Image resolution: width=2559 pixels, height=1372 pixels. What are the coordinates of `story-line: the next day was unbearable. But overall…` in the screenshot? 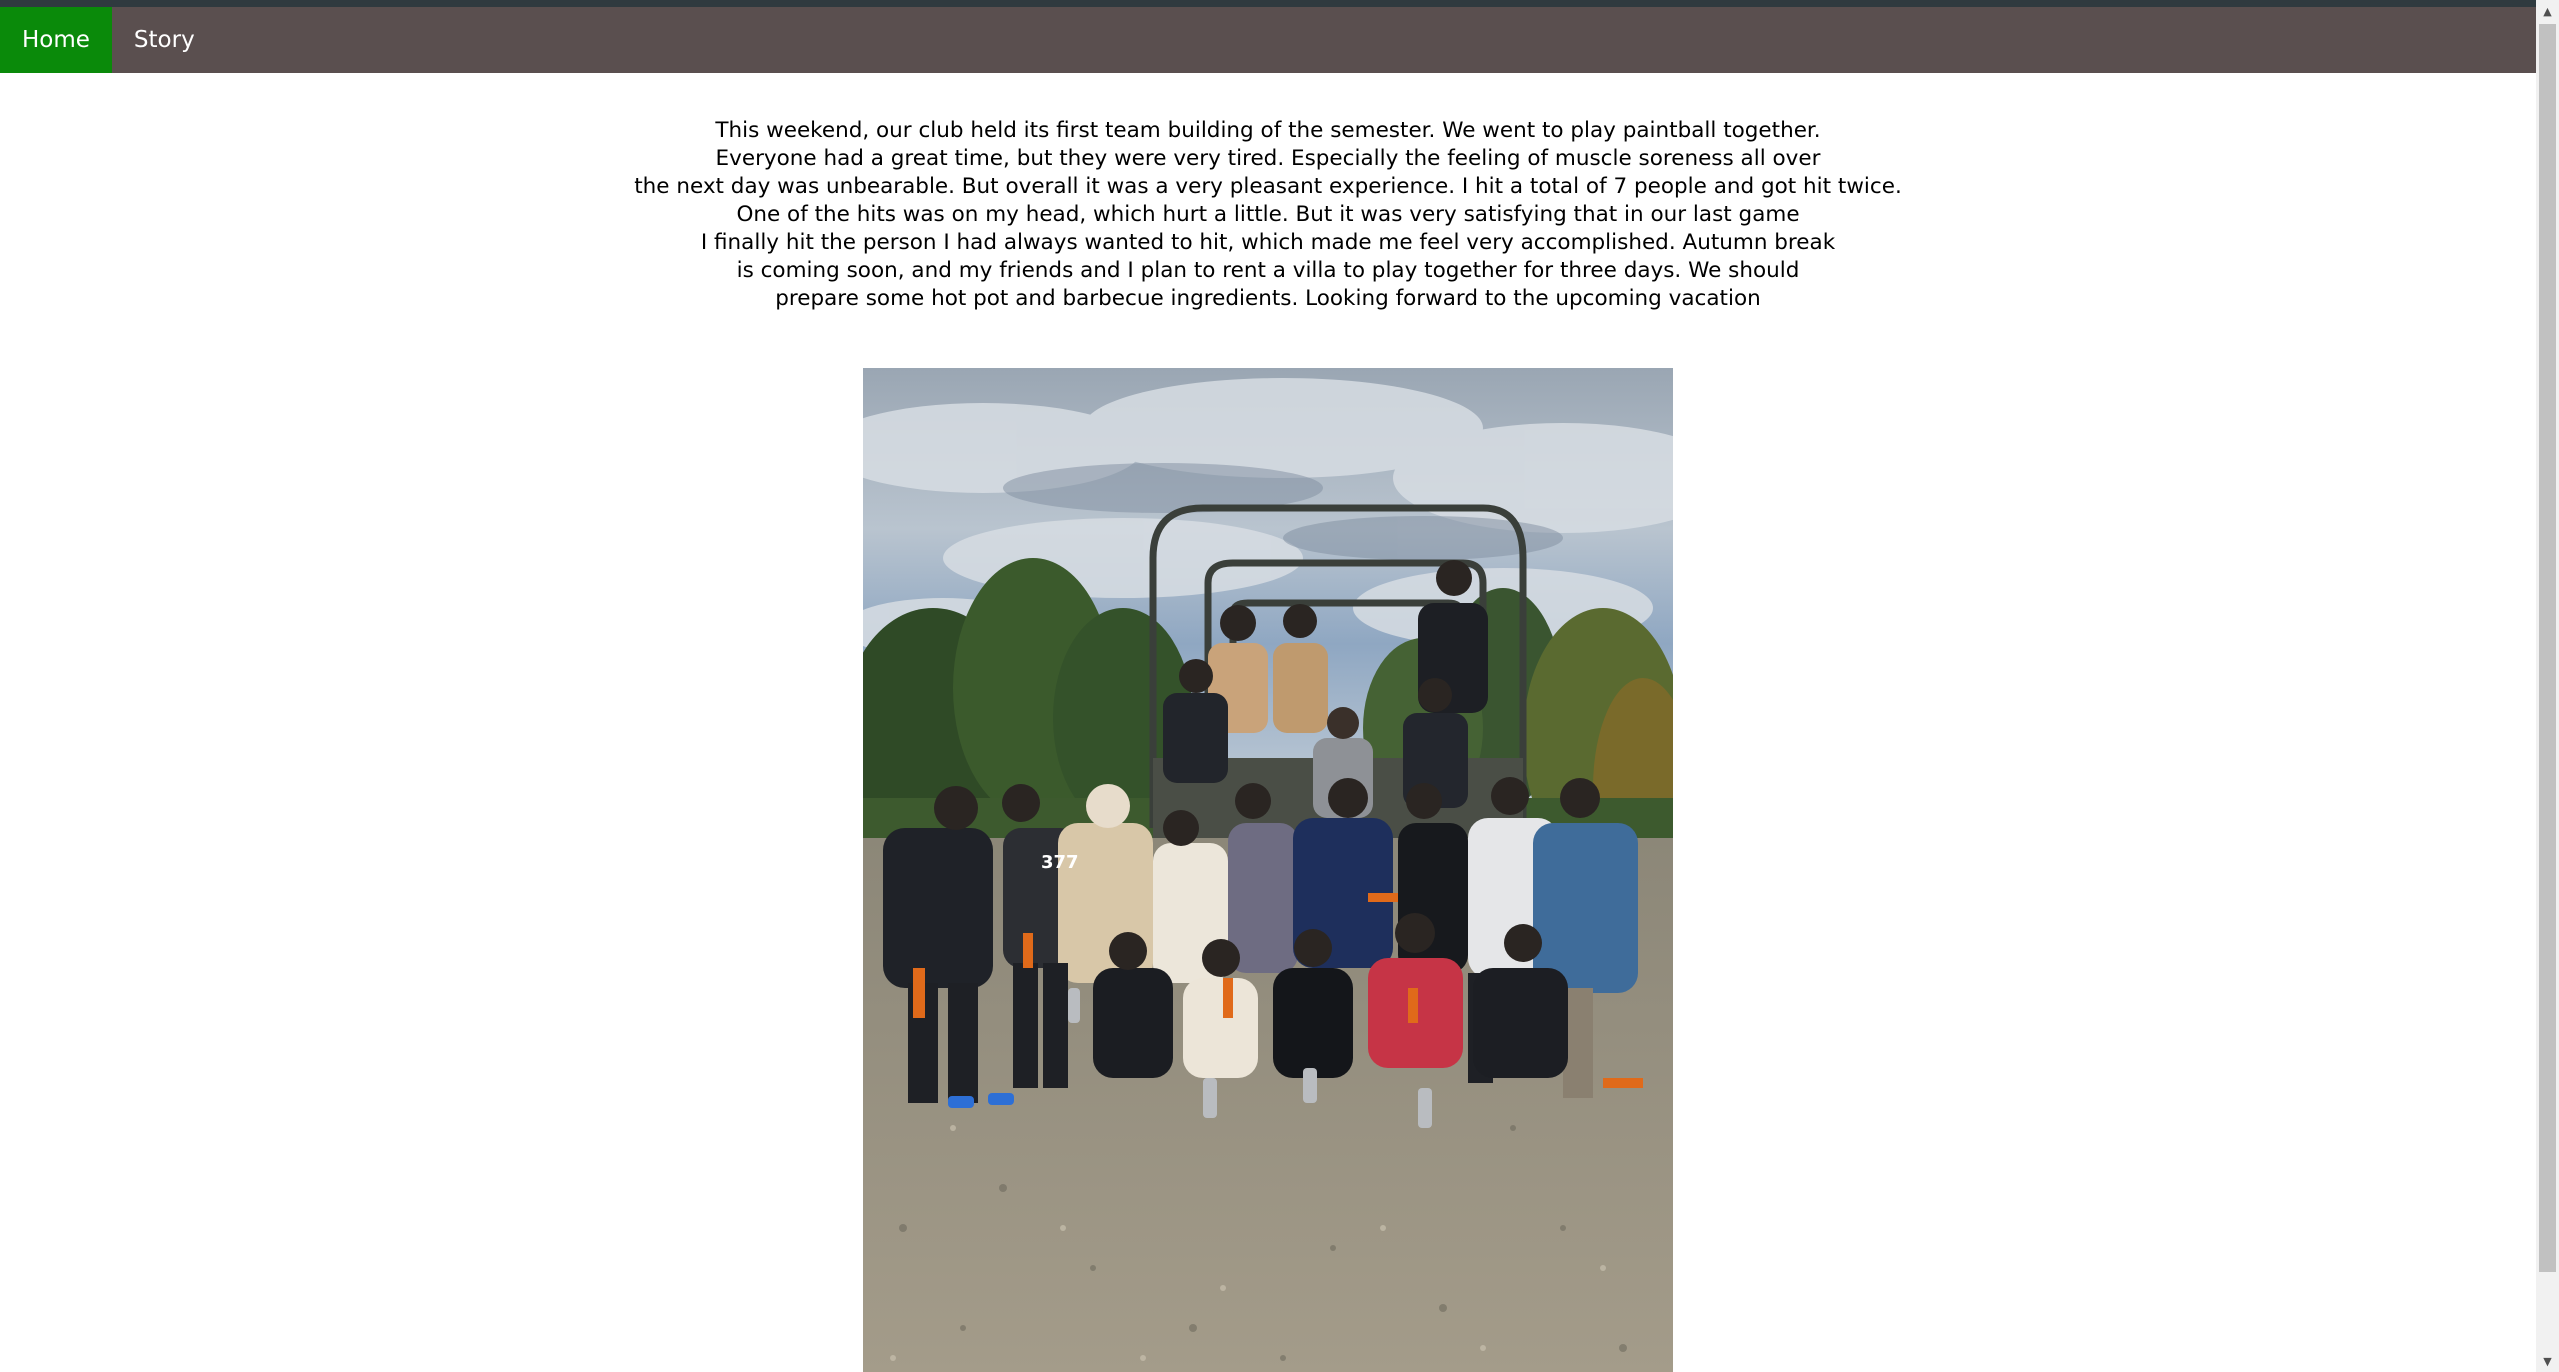 It's located at (1268, 186).